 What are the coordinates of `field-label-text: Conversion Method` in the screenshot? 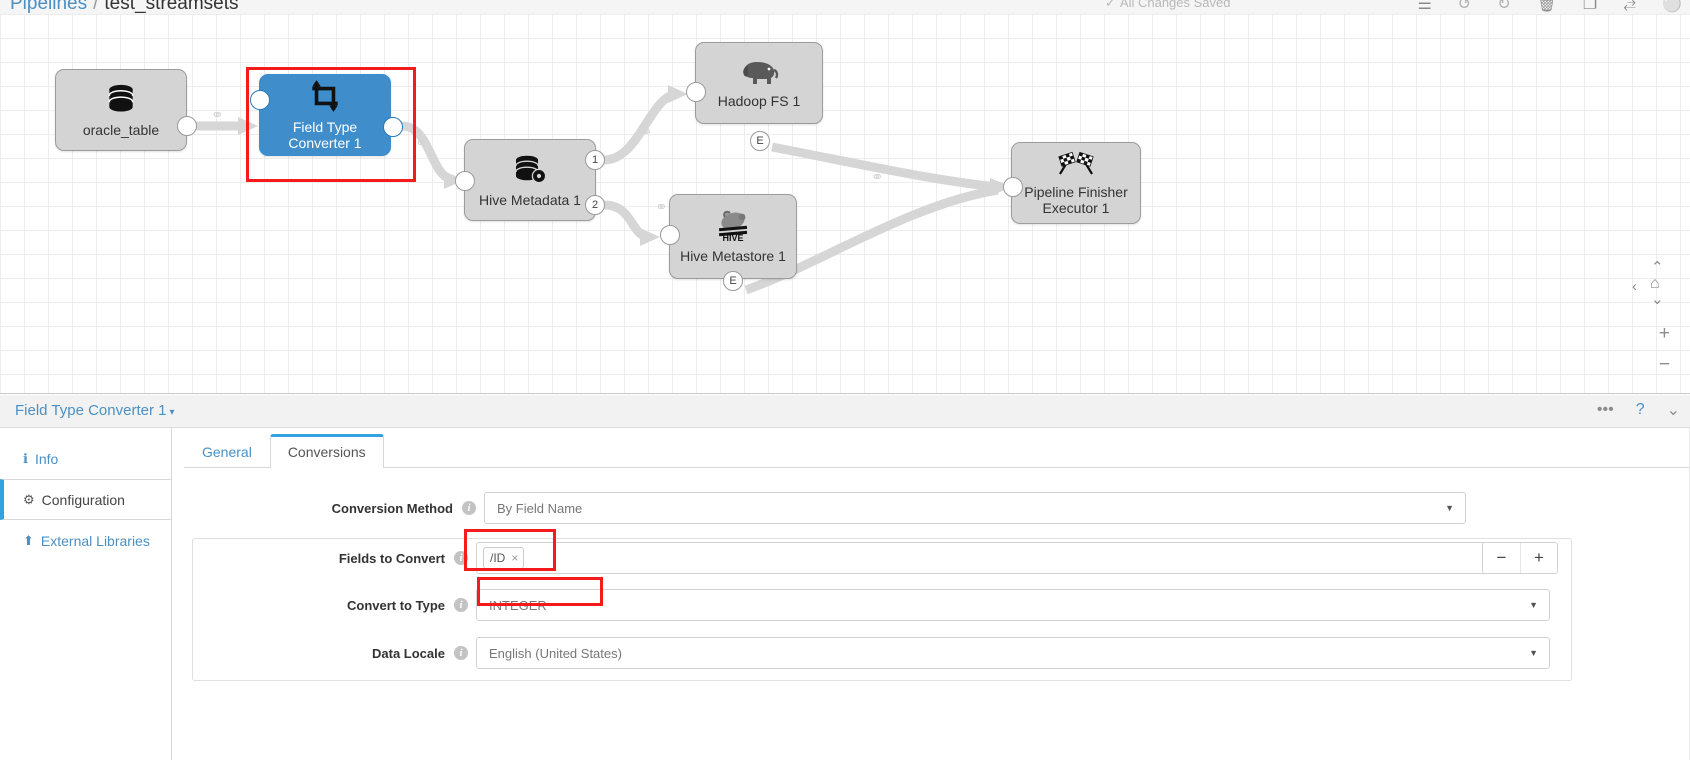 It's located at (392, 508).